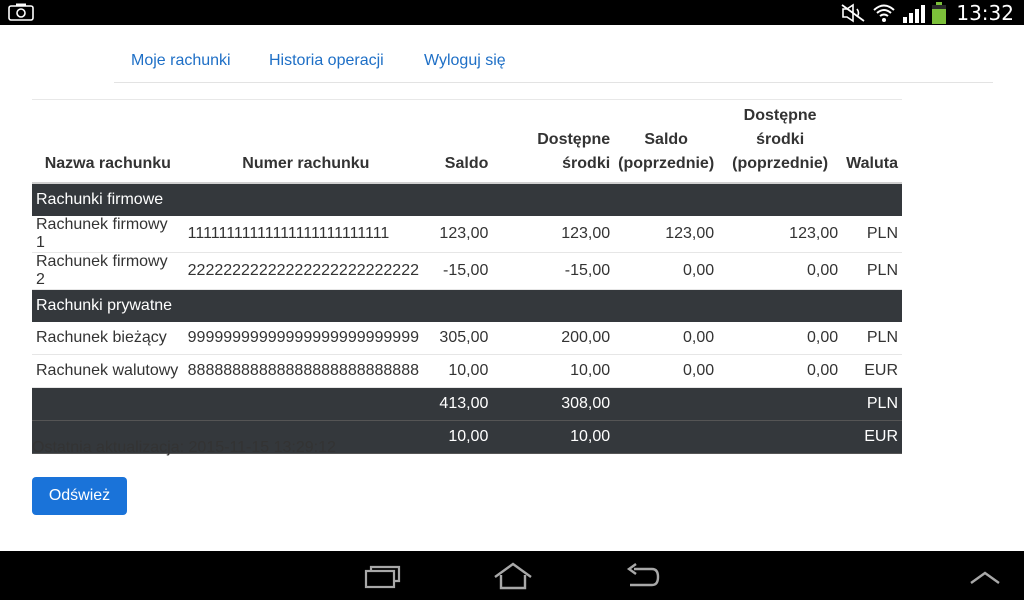 This screenshot has height=600, width=1024. What do you see at coordinates (108, 141) in the screenshot?
I see `header-account-name: Nazwa rachunku` at bounding box center [108, 141].